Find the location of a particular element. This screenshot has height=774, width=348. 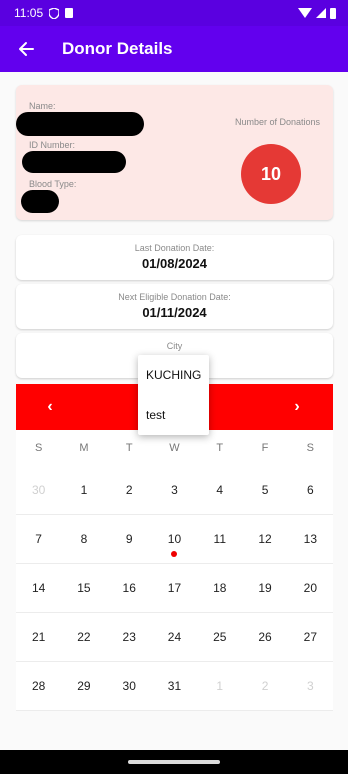

shield-icon is located at coordinates (54, 13).